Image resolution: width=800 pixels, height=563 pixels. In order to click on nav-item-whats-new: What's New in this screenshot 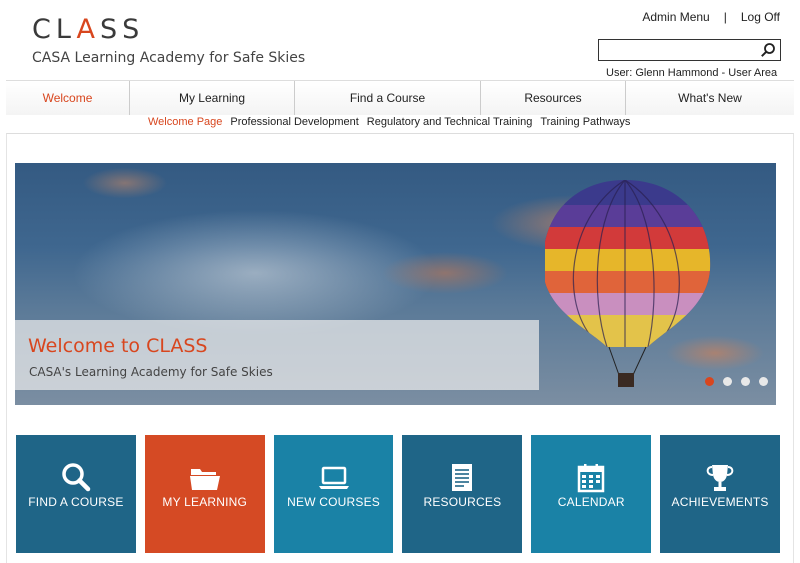, I will do `click(710, 98)`.